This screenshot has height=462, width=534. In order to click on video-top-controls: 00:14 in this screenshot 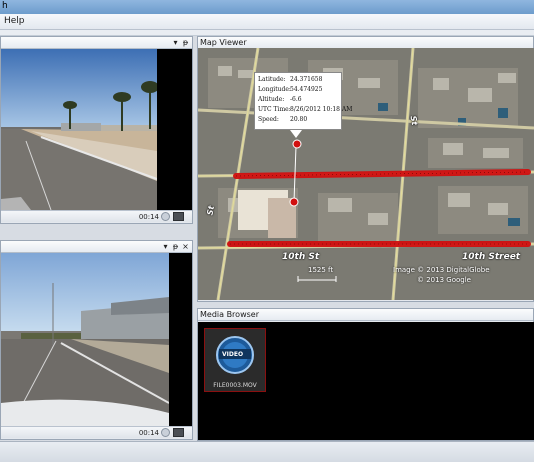, I will do `click(96, 216)`.